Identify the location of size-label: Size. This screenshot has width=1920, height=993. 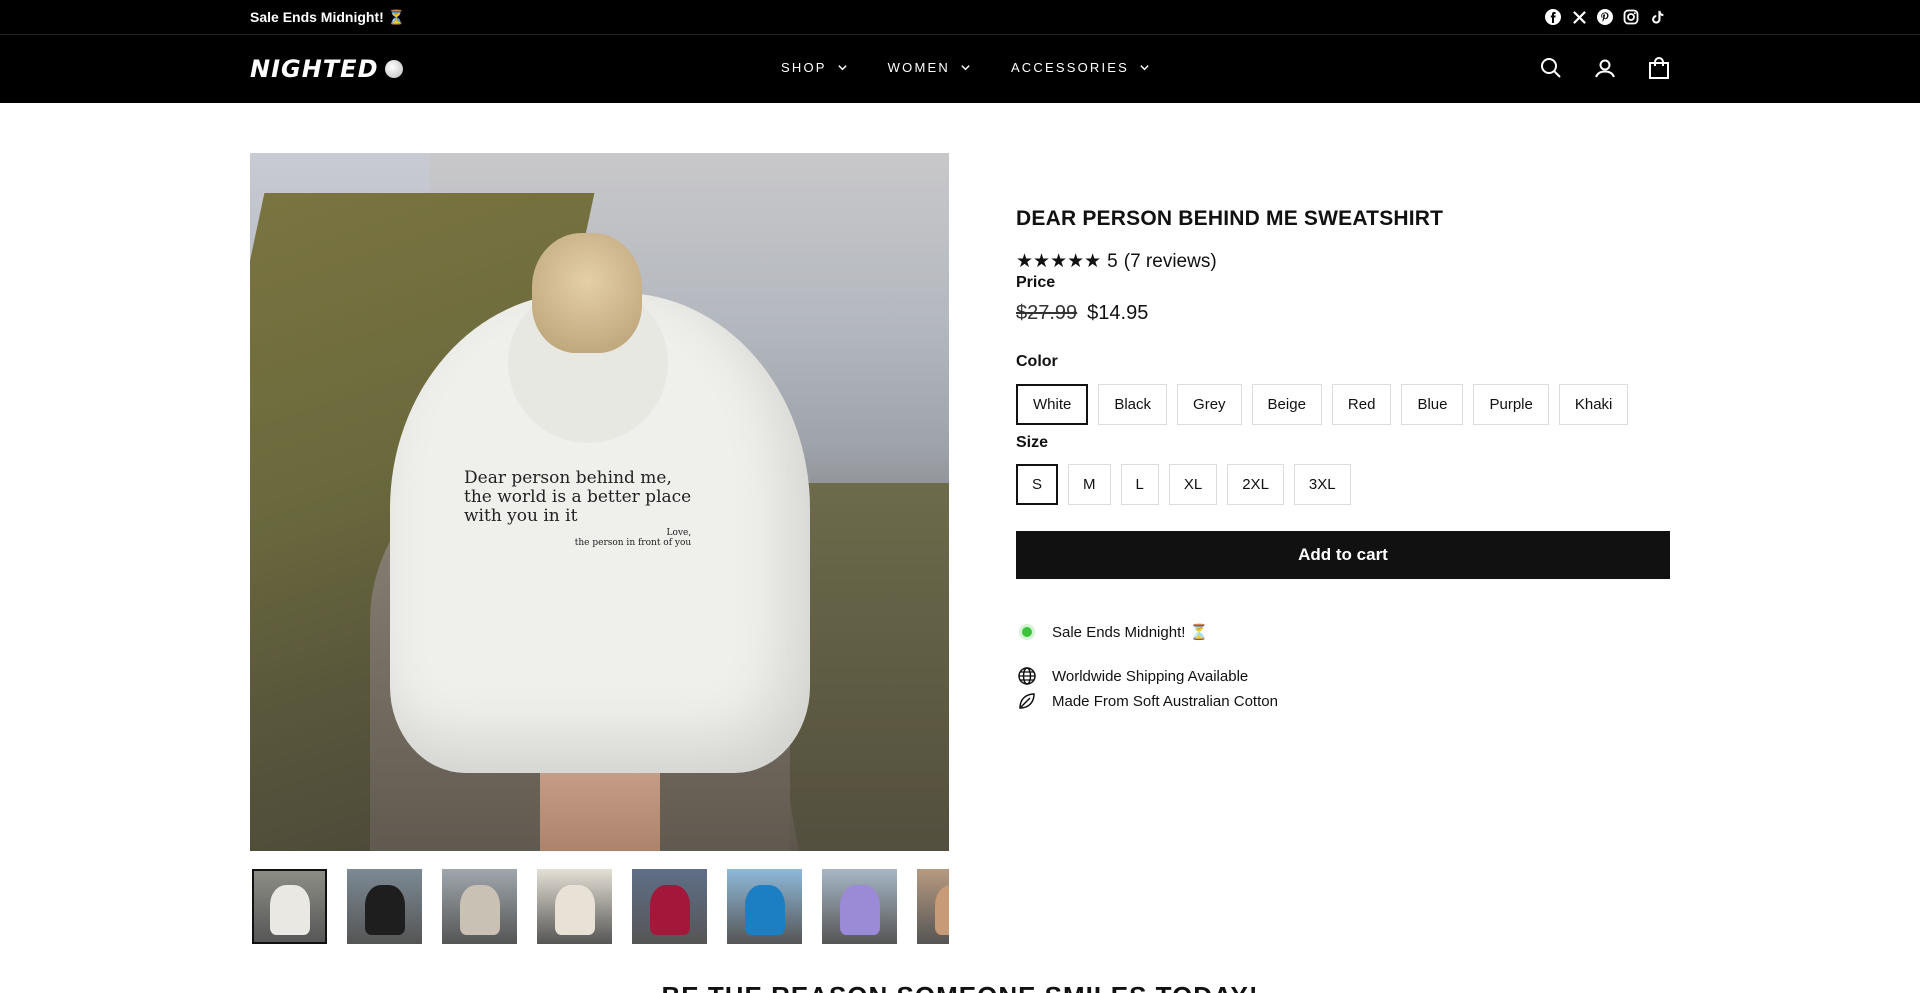
(1032, 442).